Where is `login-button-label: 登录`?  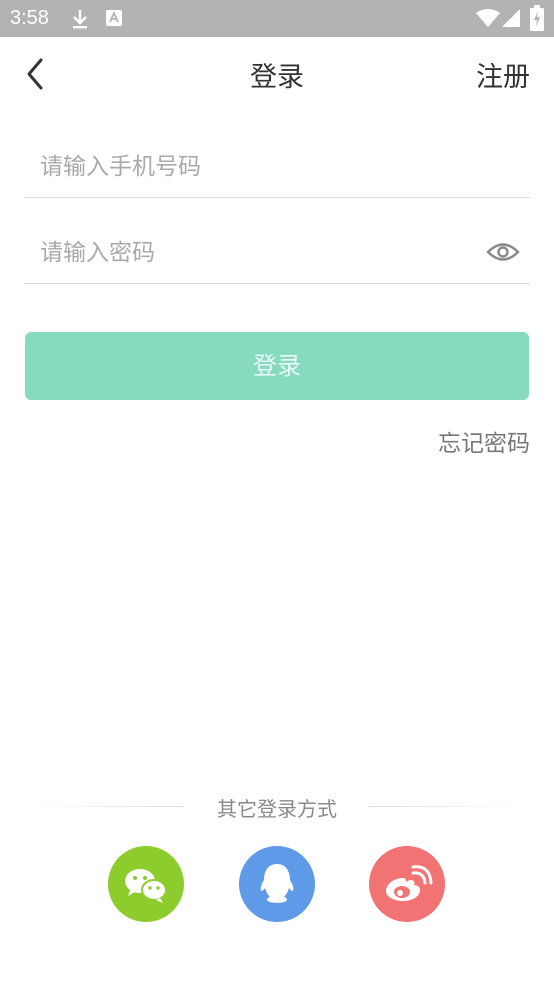
login-button-label: 登录 is located at coordinates (277, 366).